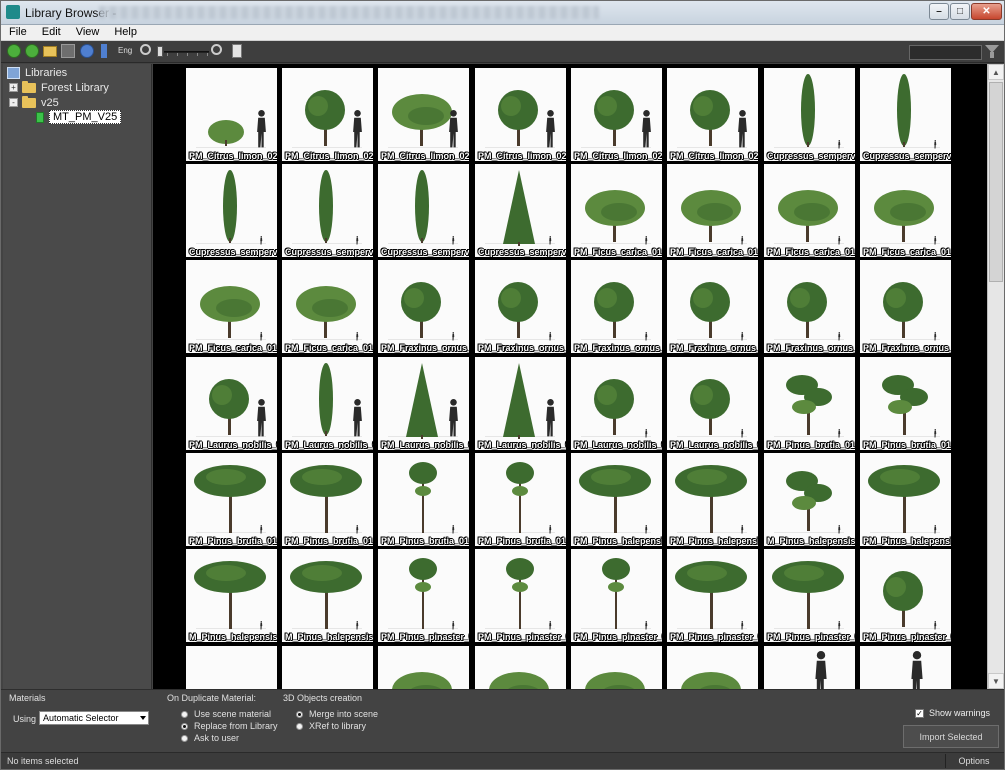 This screenshot has height=770, width=1005. What do you see at coordinates (237, 51) in the screenshot?
I see `checklist-icon` at bounding box center [237, 51].